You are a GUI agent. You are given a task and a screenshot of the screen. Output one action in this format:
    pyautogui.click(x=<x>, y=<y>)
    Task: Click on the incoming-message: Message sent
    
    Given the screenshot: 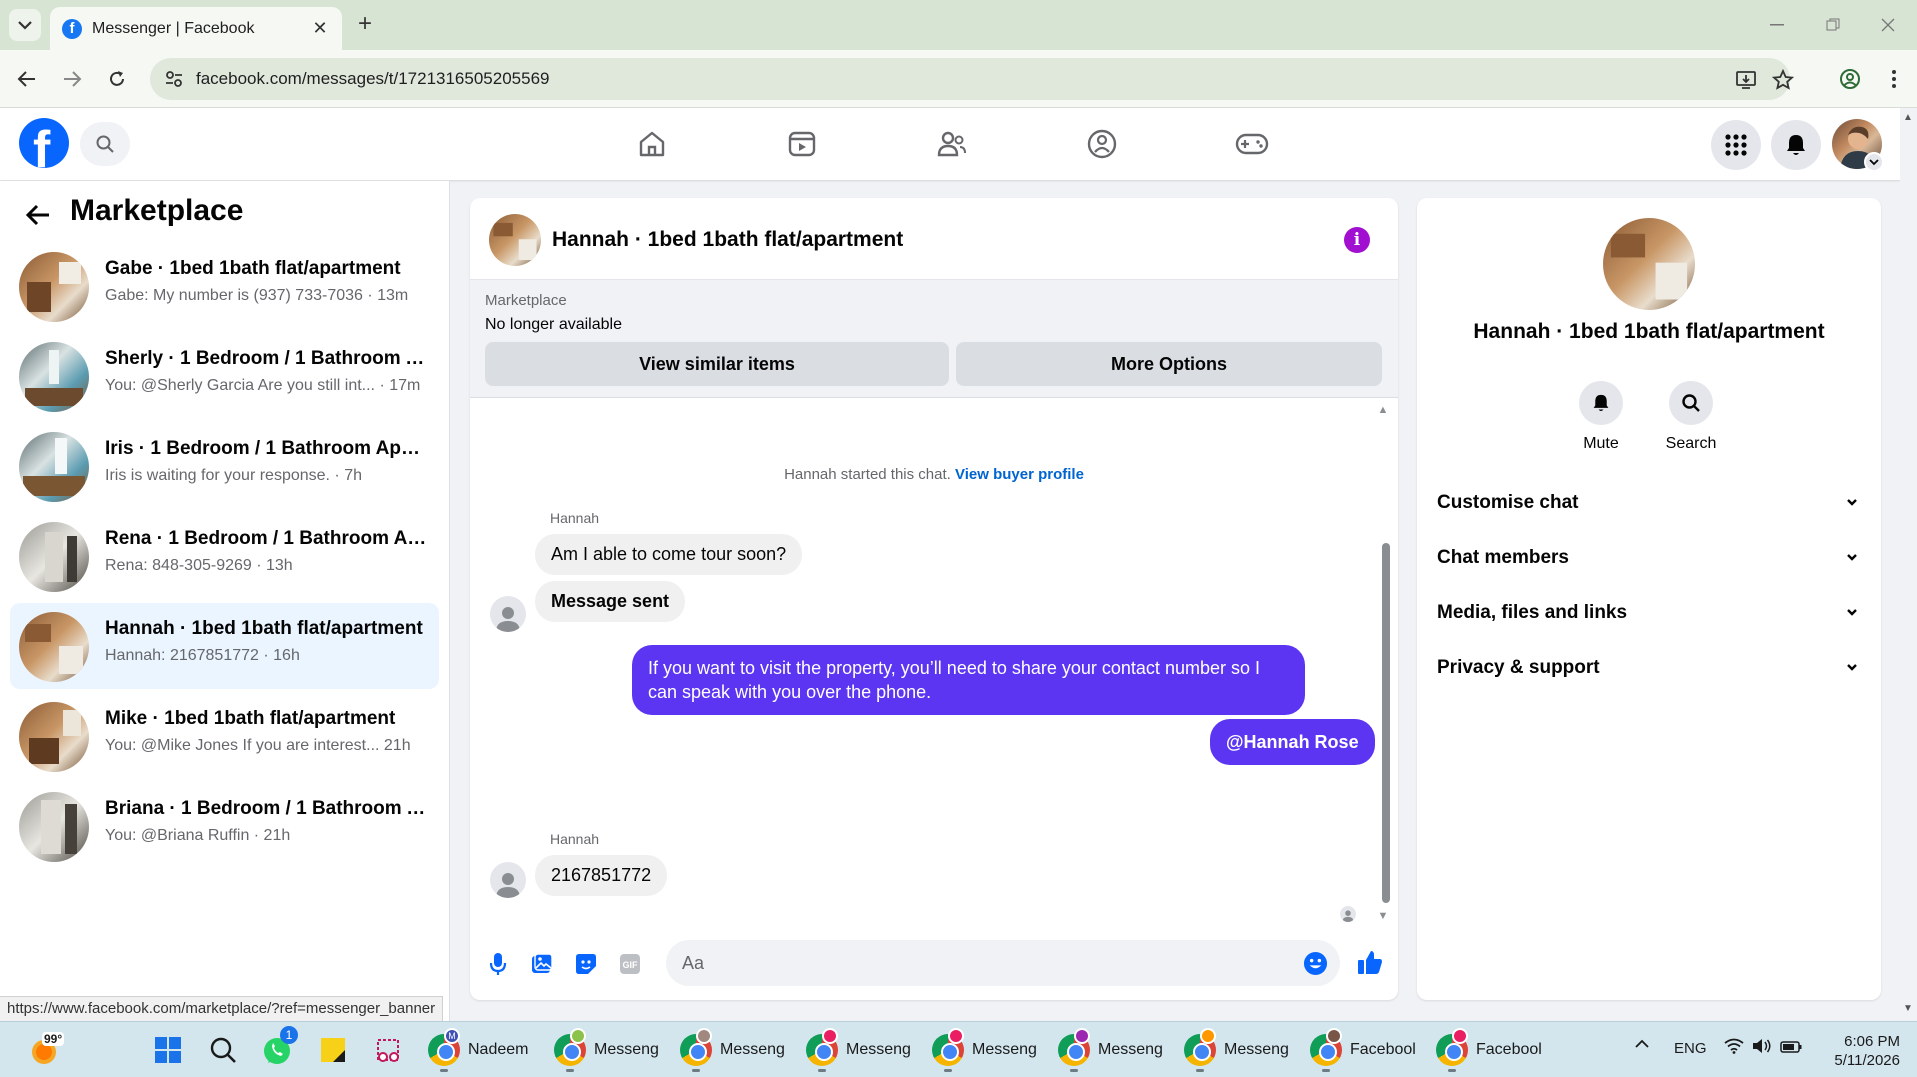 What is the action you would take?
    pyautogui.click(x=610, y=601)
    